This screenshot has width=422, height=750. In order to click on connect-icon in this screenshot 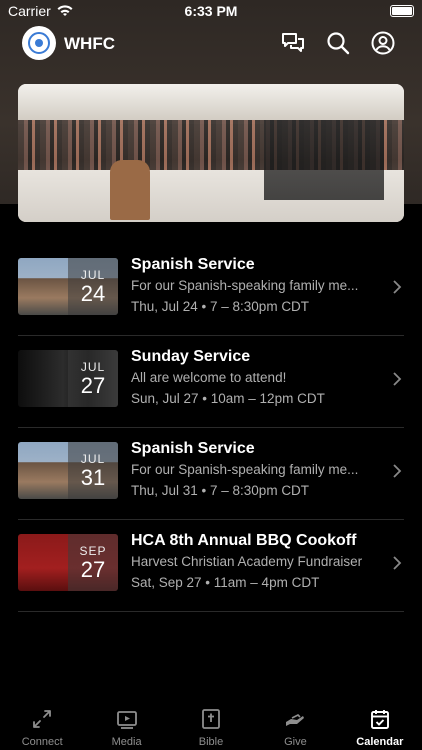, I will do `click(42, 719)`.